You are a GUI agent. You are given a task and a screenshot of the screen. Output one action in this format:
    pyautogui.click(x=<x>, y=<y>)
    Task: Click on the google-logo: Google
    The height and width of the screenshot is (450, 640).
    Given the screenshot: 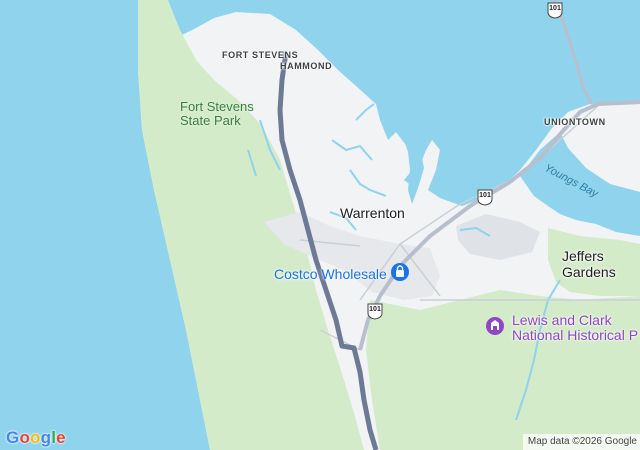 What is the action you would take?
    pyautogui.click(x=36, y=438)
    